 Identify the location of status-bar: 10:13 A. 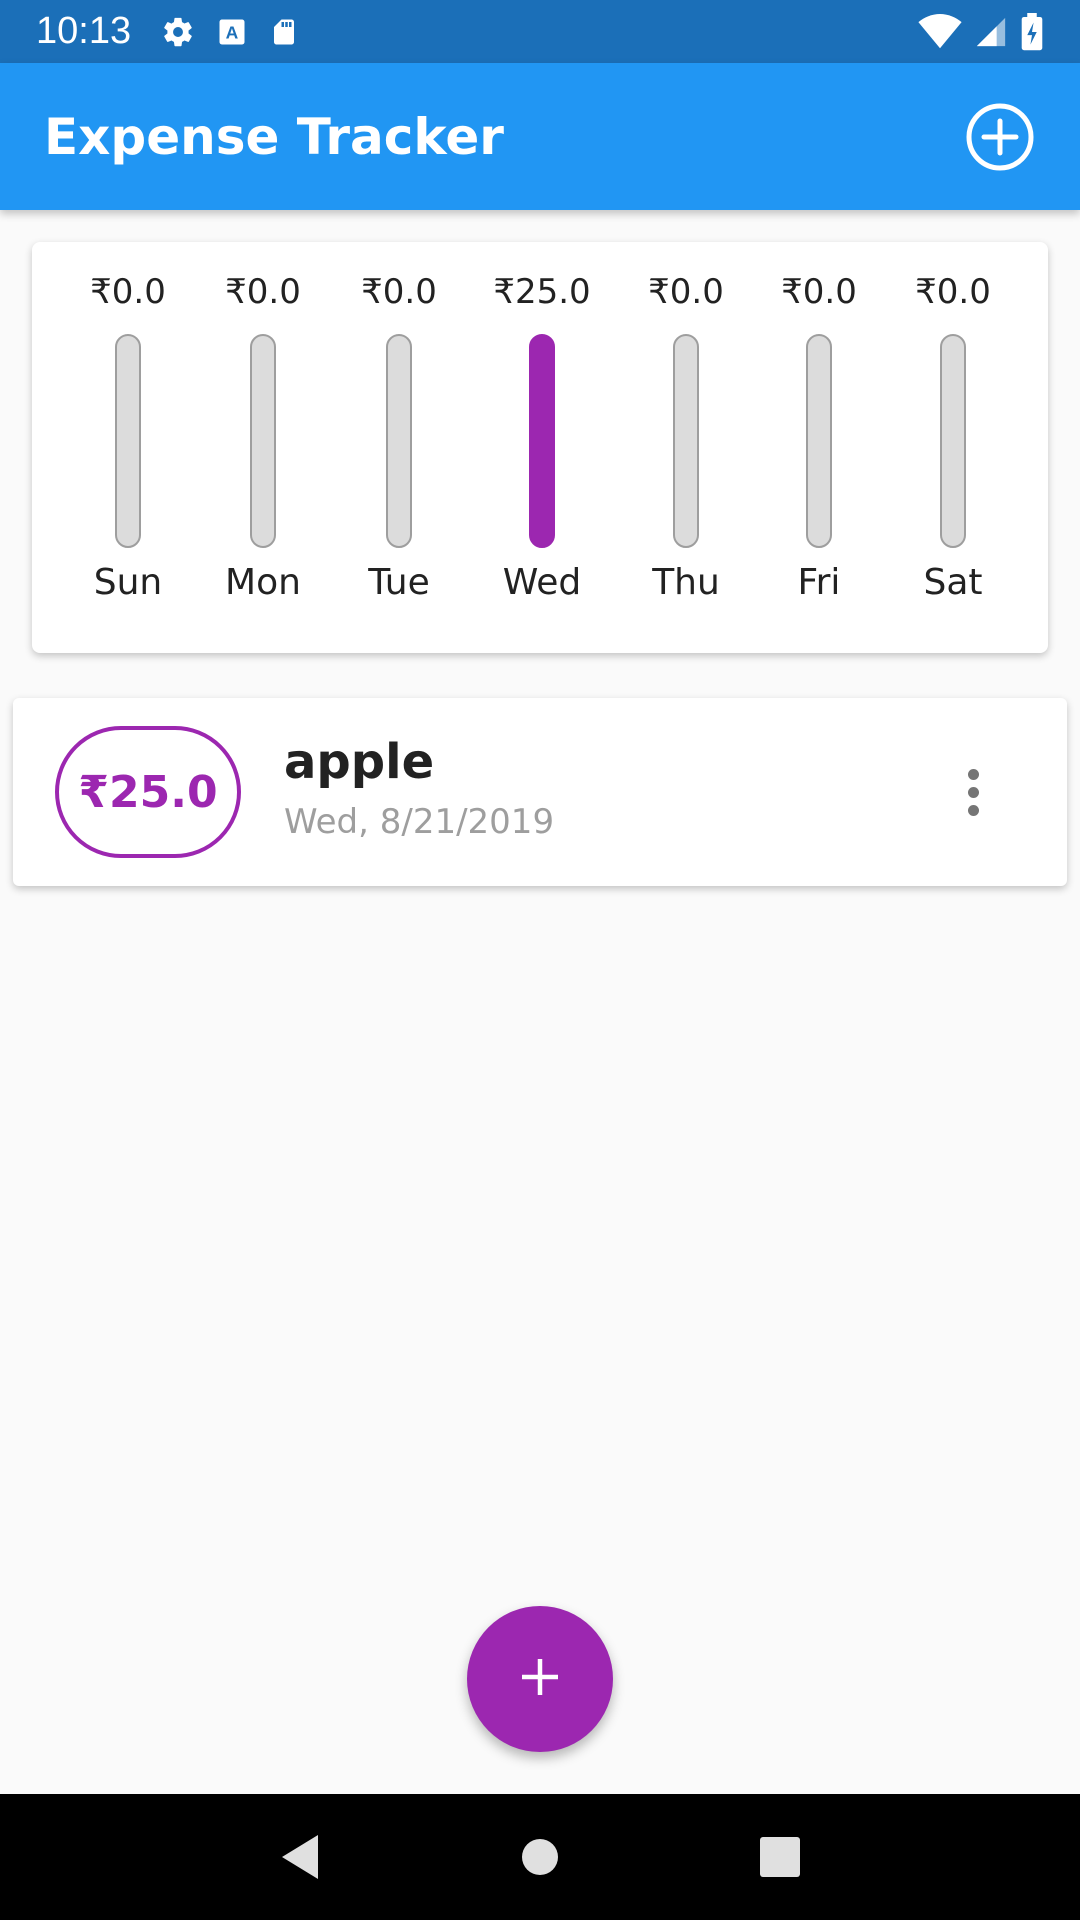
(540, 31).